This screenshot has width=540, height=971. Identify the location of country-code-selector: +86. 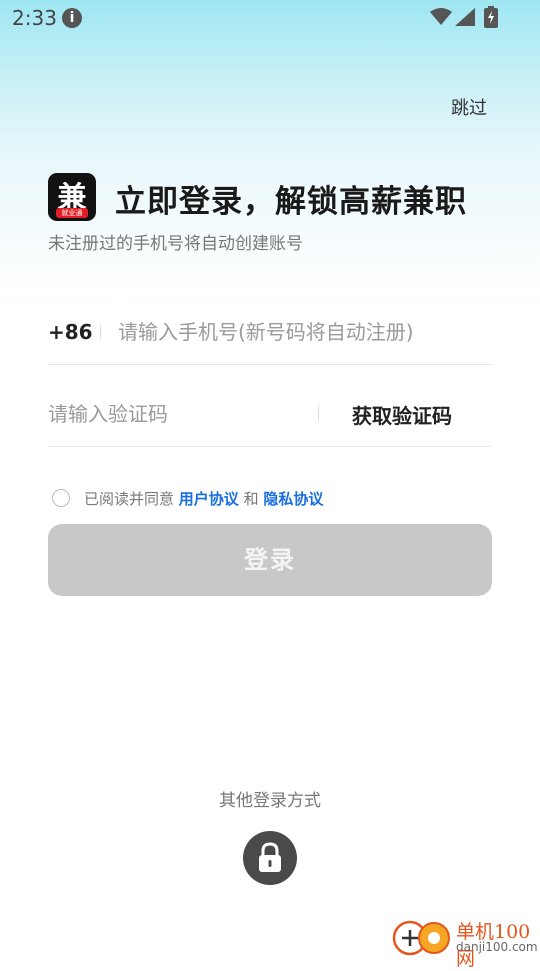
(70, 332).